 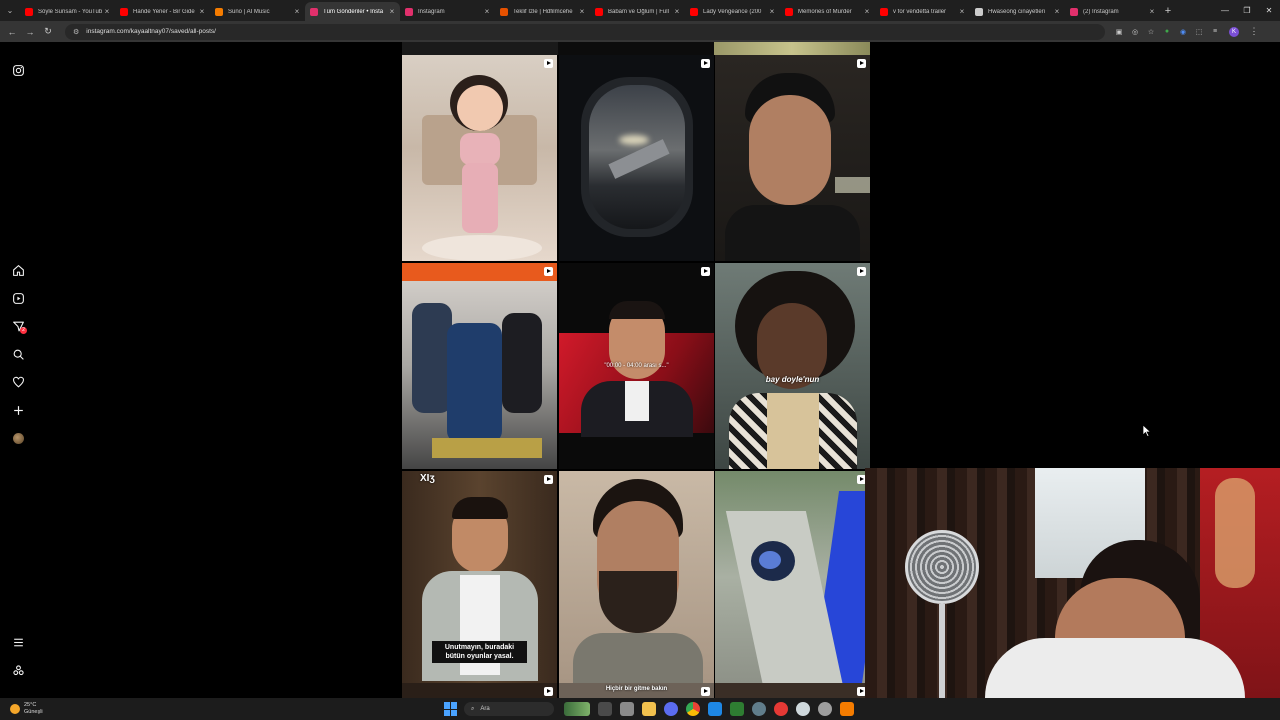 What do you see at coordinates (1017, 11) in the screenshot?
I see `browser-tab: Hwaseong cinayetleri ×` at bounding box center [1017, 11].